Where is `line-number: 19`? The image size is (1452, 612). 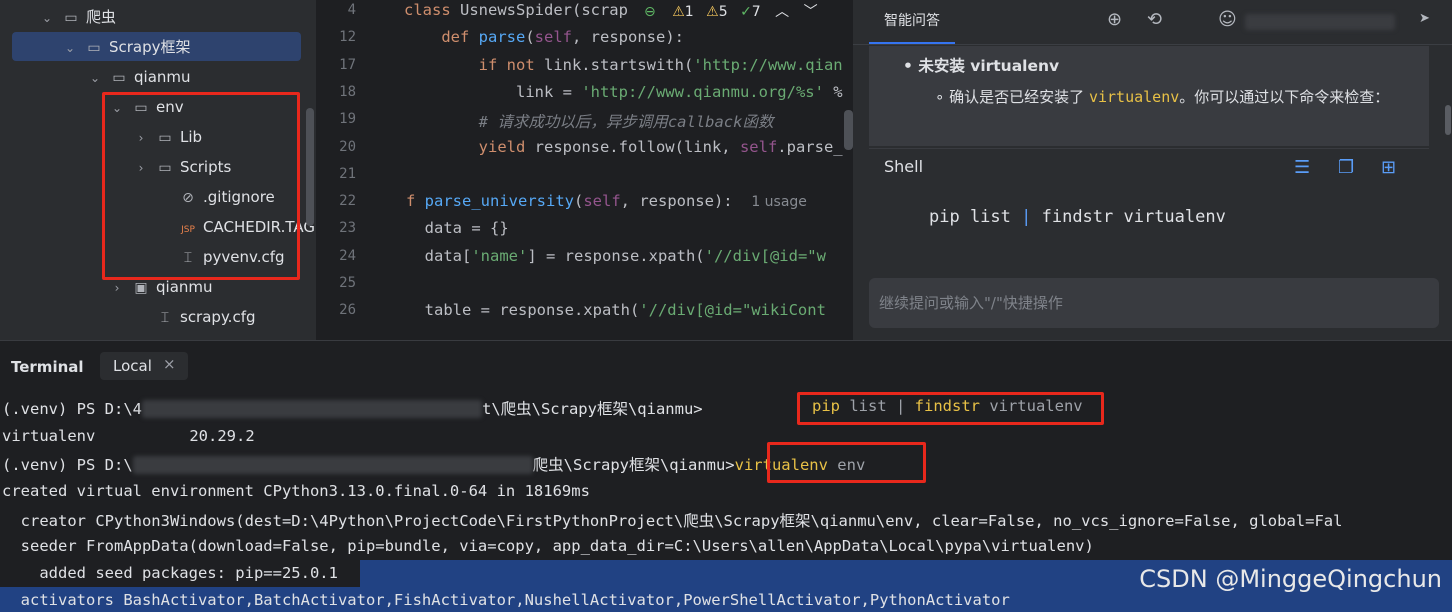 line-number: 19 is located at coordinates (347, 119).